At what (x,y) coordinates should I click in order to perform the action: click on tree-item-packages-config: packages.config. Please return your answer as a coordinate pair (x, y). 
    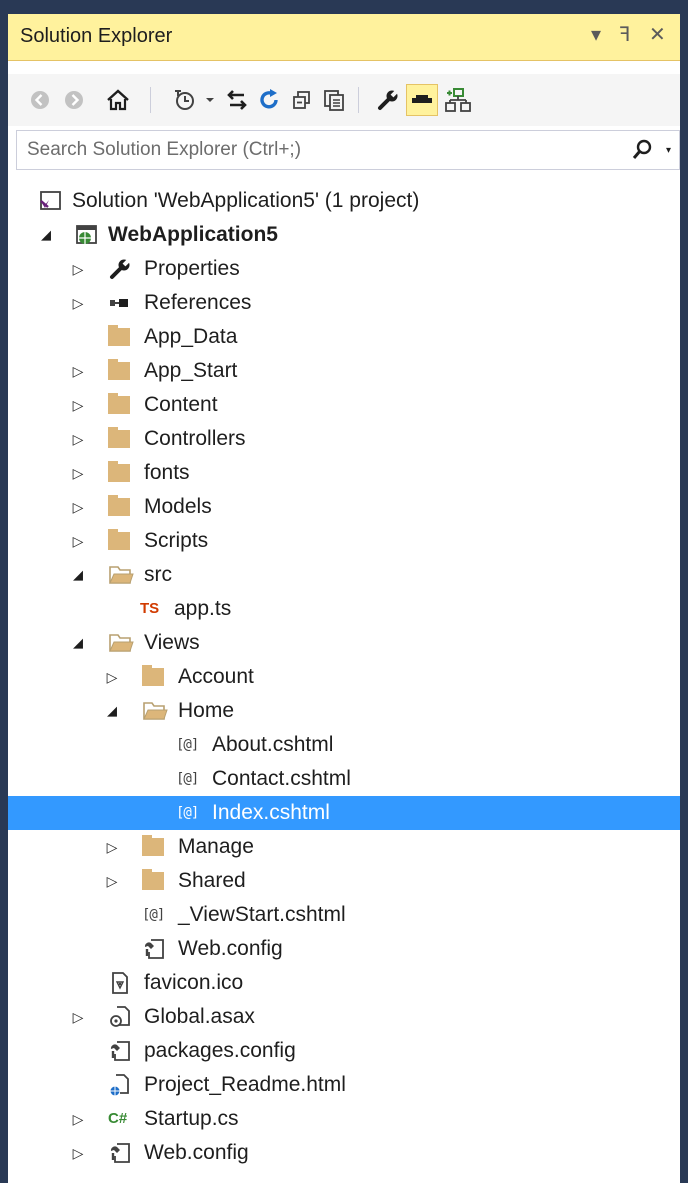
    Looking at the image, I should click on (344, 1051).